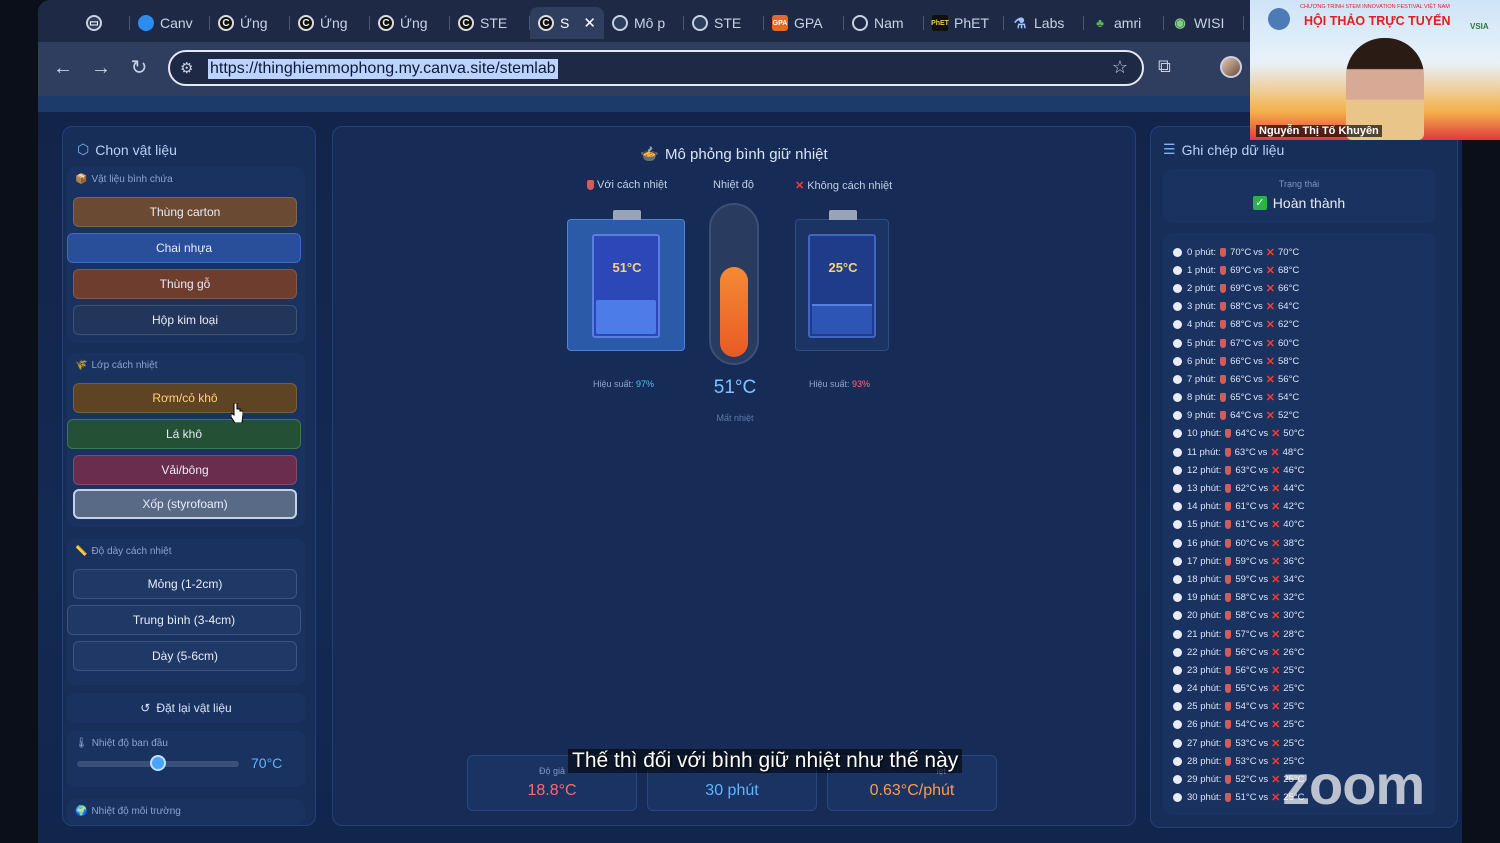  What do you see at coordinates (1293, 452) in the screenshot?
I see `log-without-insulation: 48°C` at bounding box center [1293, 452].